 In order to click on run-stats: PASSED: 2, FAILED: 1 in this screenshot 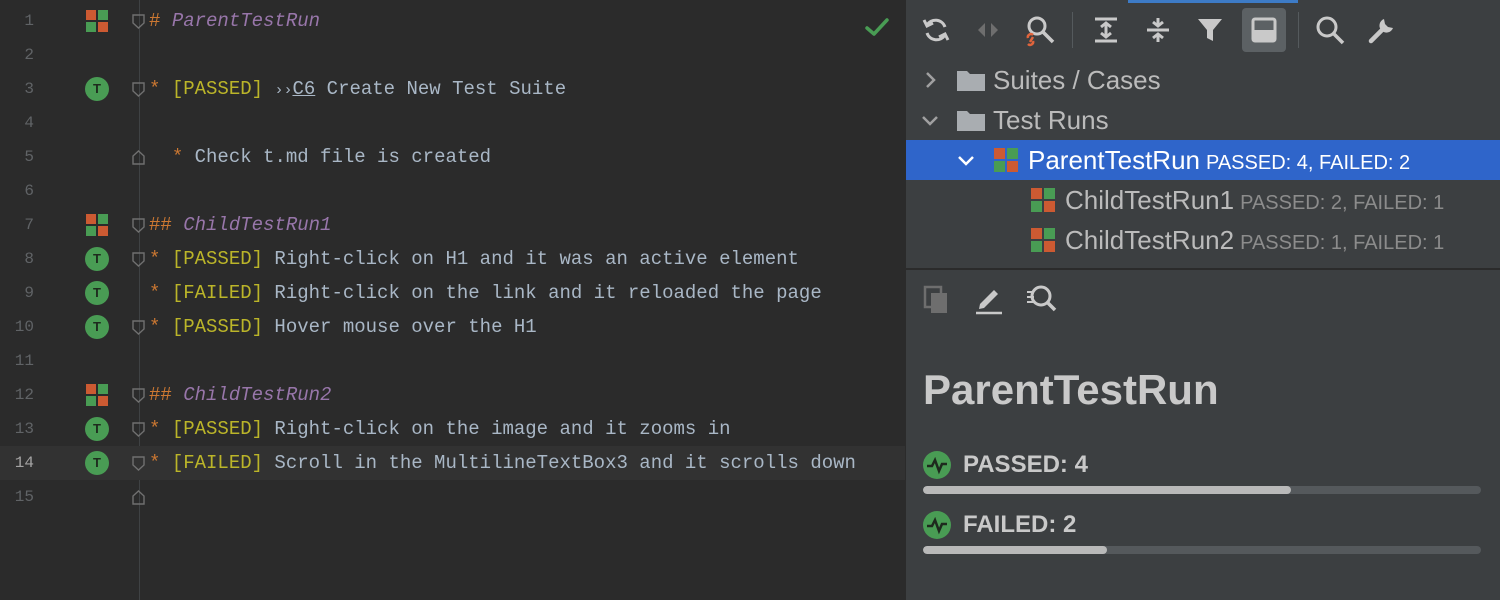, I will do `click(1342, 203)`.